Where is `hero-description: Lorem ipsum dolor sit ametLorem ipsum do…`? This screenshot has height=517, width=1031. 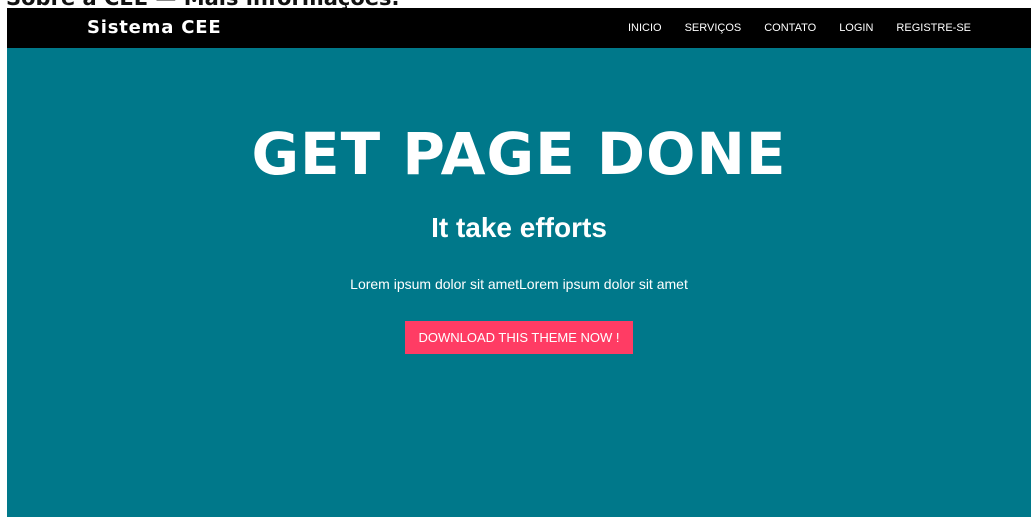
hero-description: Lorem ipsum dolor sit ametLorem ipsum do… is located at coordinates (519, 284).